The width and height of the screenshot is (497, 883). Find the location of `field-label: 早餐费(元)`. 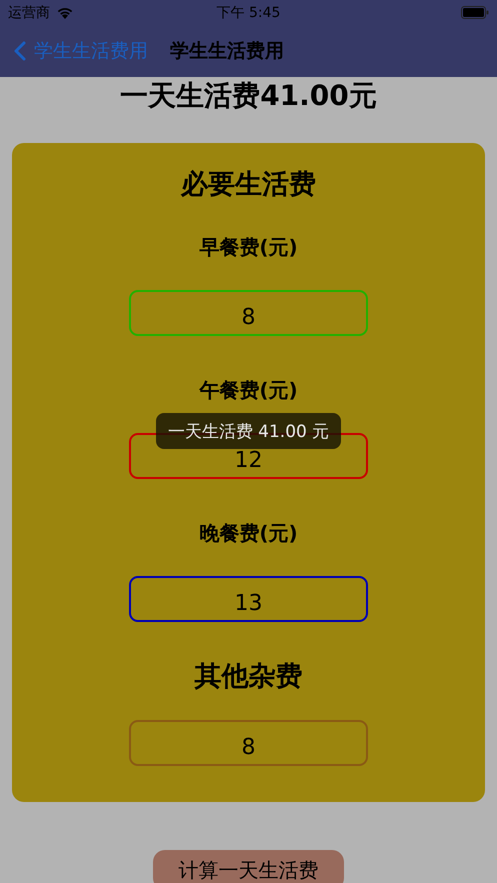

field-label: 早餐费(元) is located at coordinates (248, 247).